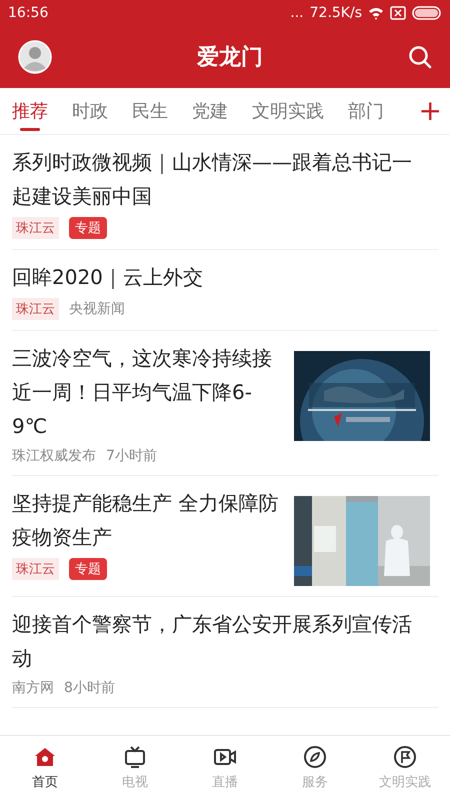  What do you see at coordinates (376, 13) in the screenshot?
I see `wifi-icon` at bounding box center [376, 13].